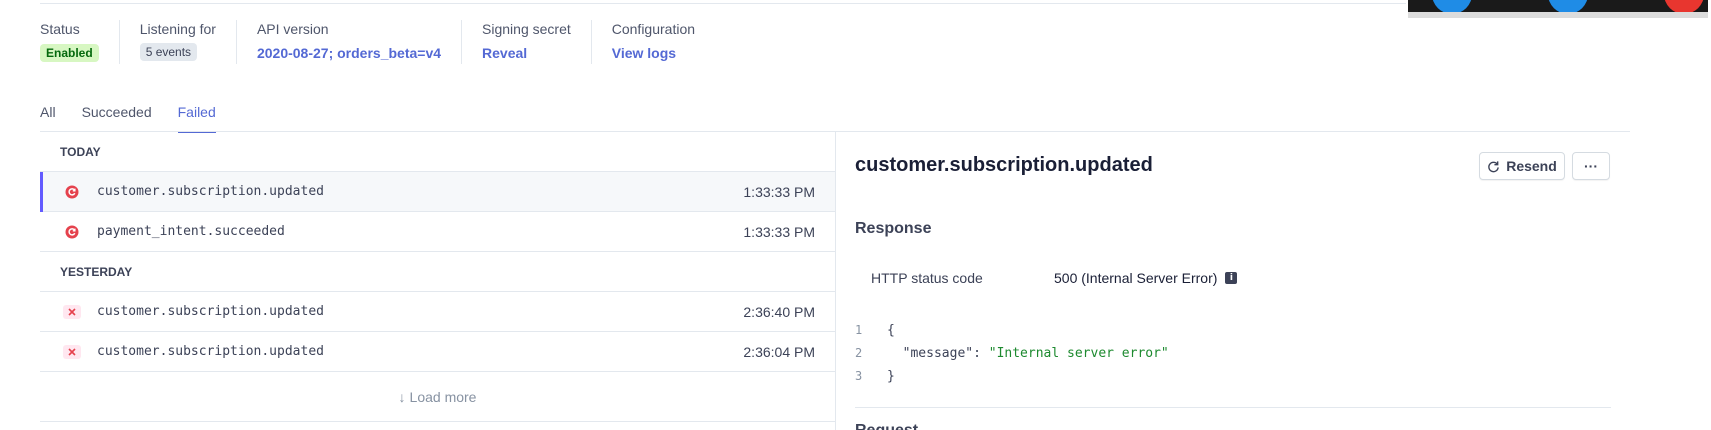 This screenshot has width=1711, height=430. What do you see at coordinates (437, 192) in the screenshot?
I see `event-row: customer.subscription.updated 1:33:33 PM` at bounding box center [437, 192].